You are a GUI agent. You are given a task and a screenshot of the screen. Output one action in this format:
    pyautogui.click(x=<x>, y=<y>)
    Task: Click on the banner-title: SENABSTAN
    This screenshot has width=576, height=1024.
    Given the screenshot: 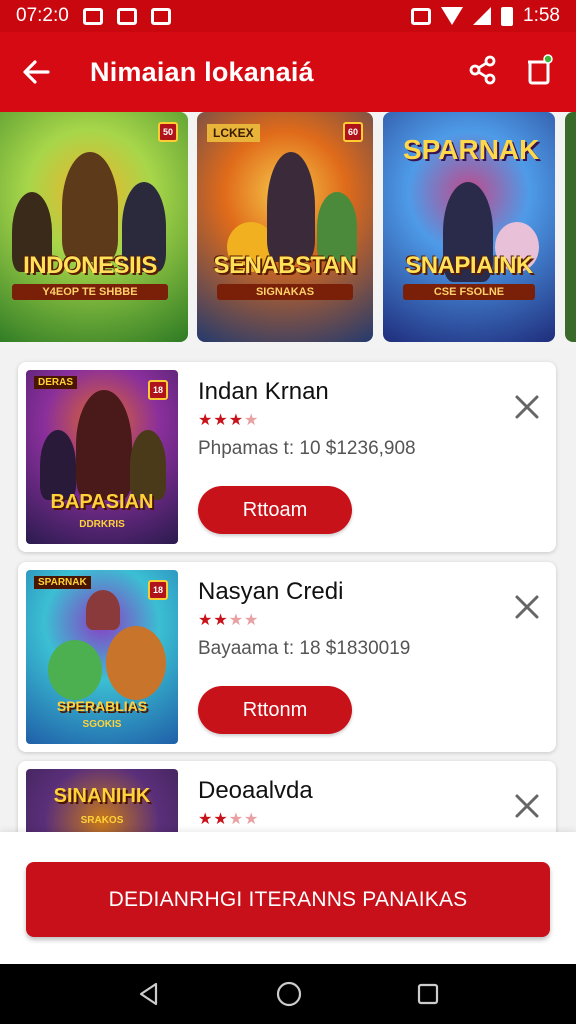 What is the action you would take?
    pyautogui.click(x=285, y=265)
    